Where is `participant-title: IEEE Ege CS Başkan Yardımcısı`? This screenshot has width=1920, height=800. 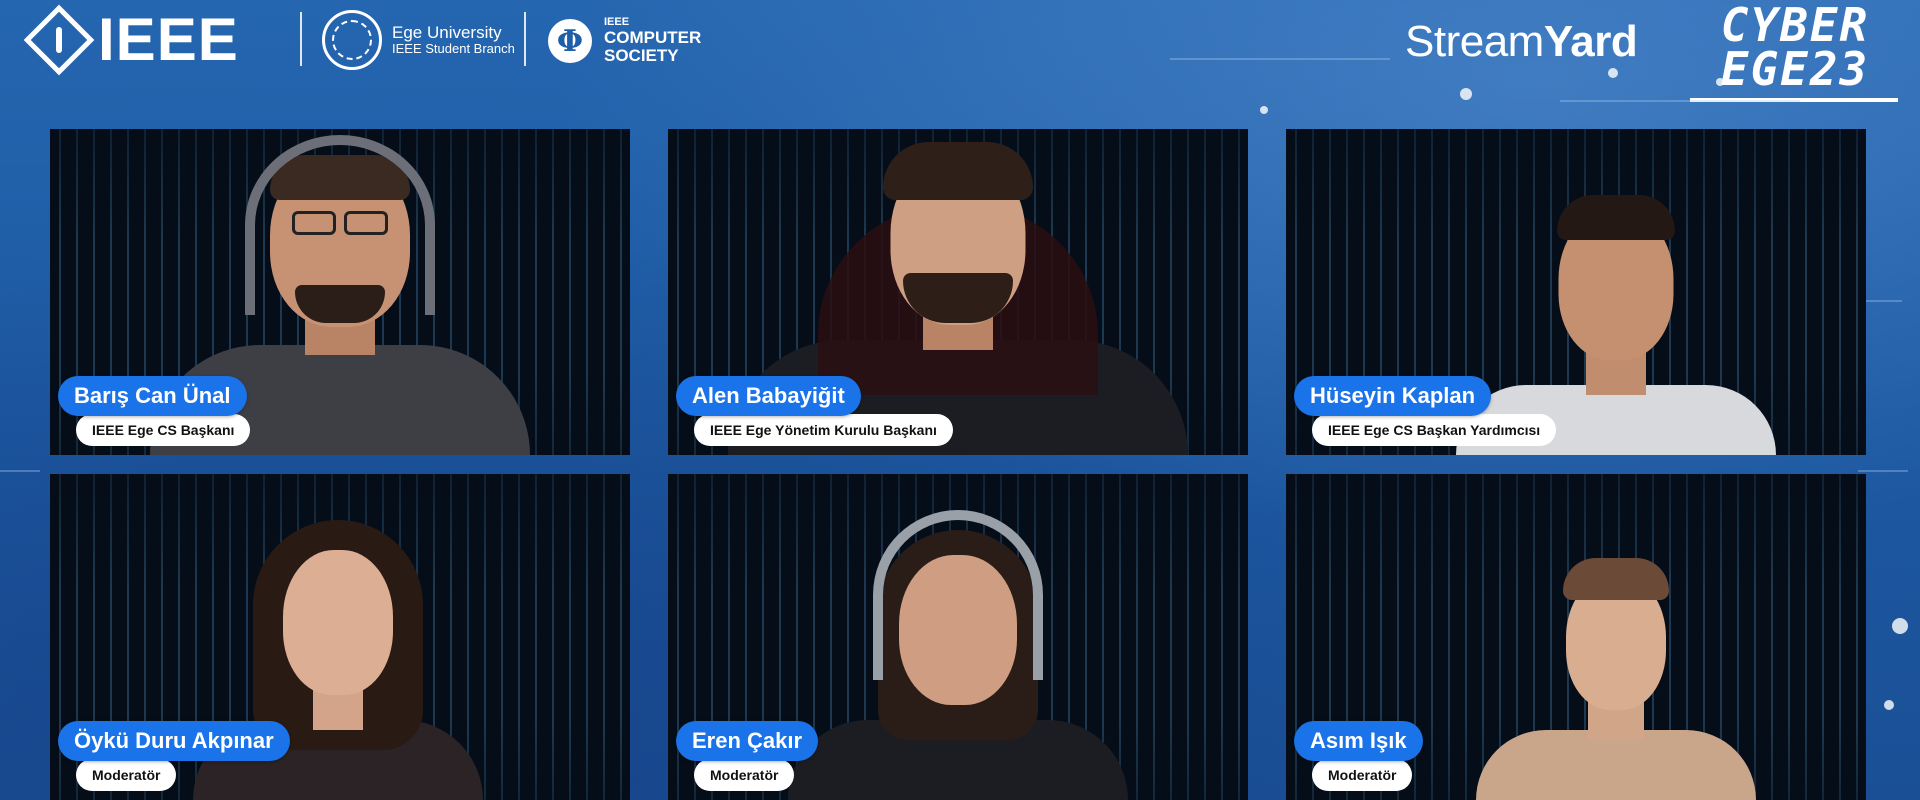
participant-title: IEEE Ege CS Başkan Yardımcısı is located at coordinates (1434, 430).